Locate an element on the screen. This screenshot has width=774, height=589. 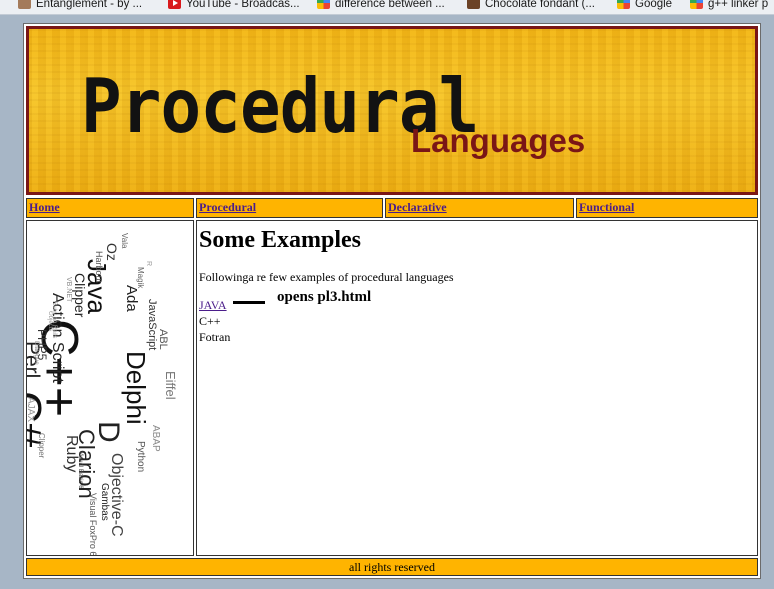
example-cpp: C++ is located at coordinates (210, 321).